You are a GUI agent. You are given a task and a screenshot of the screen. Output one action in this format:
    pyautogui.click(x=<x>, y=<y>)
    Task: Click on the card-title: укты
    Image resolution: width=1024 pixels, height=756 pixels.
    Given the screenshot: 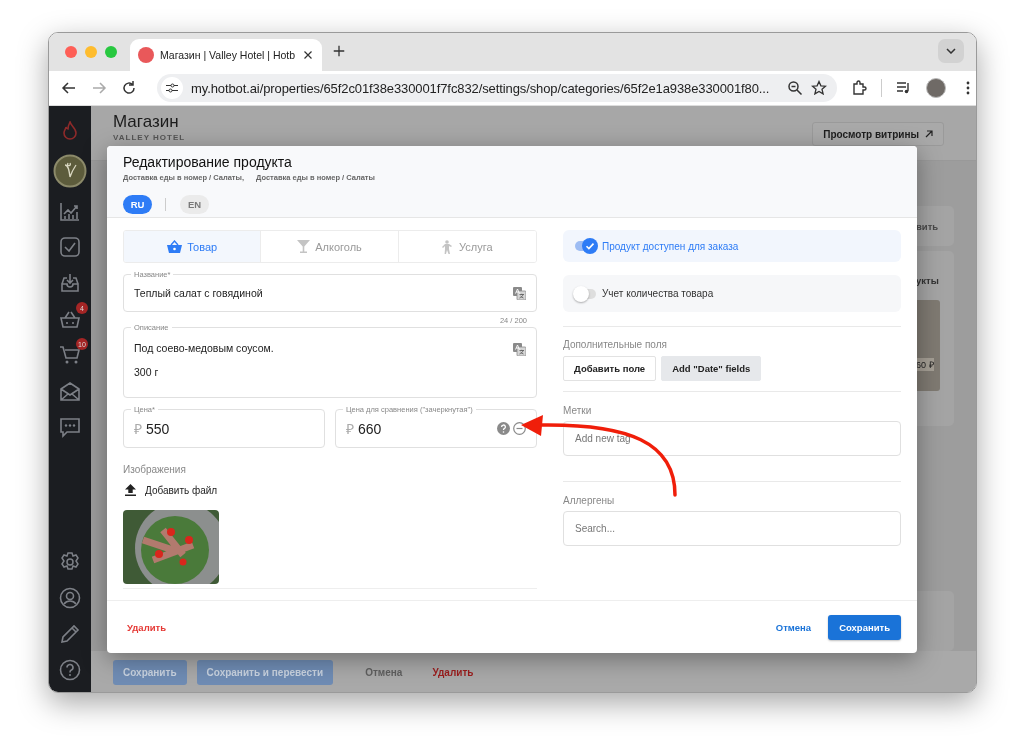 What is the action you would take?
    pyautogui.click(x=928, y=280)
    